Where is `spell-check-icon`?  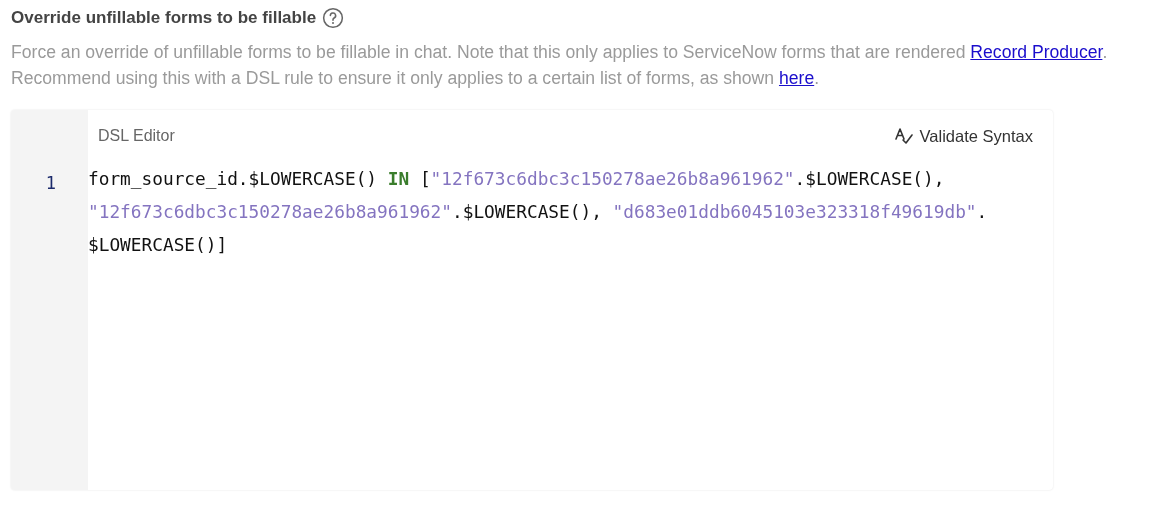 spell-check-icon is located at coordinates (903, 136).